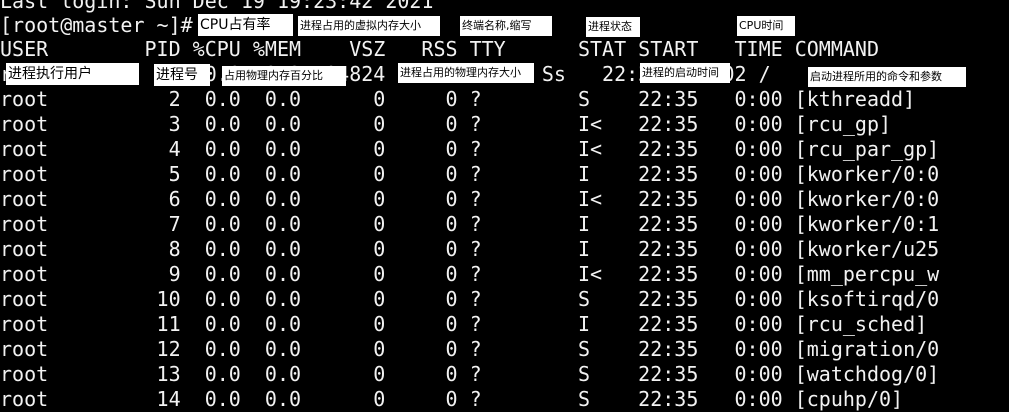 This screenshot has width=1009, height=412. Describe the element at coordinates (72, 74) in the screenshot. I see `annotation-user: 进程执行用户` at that location.